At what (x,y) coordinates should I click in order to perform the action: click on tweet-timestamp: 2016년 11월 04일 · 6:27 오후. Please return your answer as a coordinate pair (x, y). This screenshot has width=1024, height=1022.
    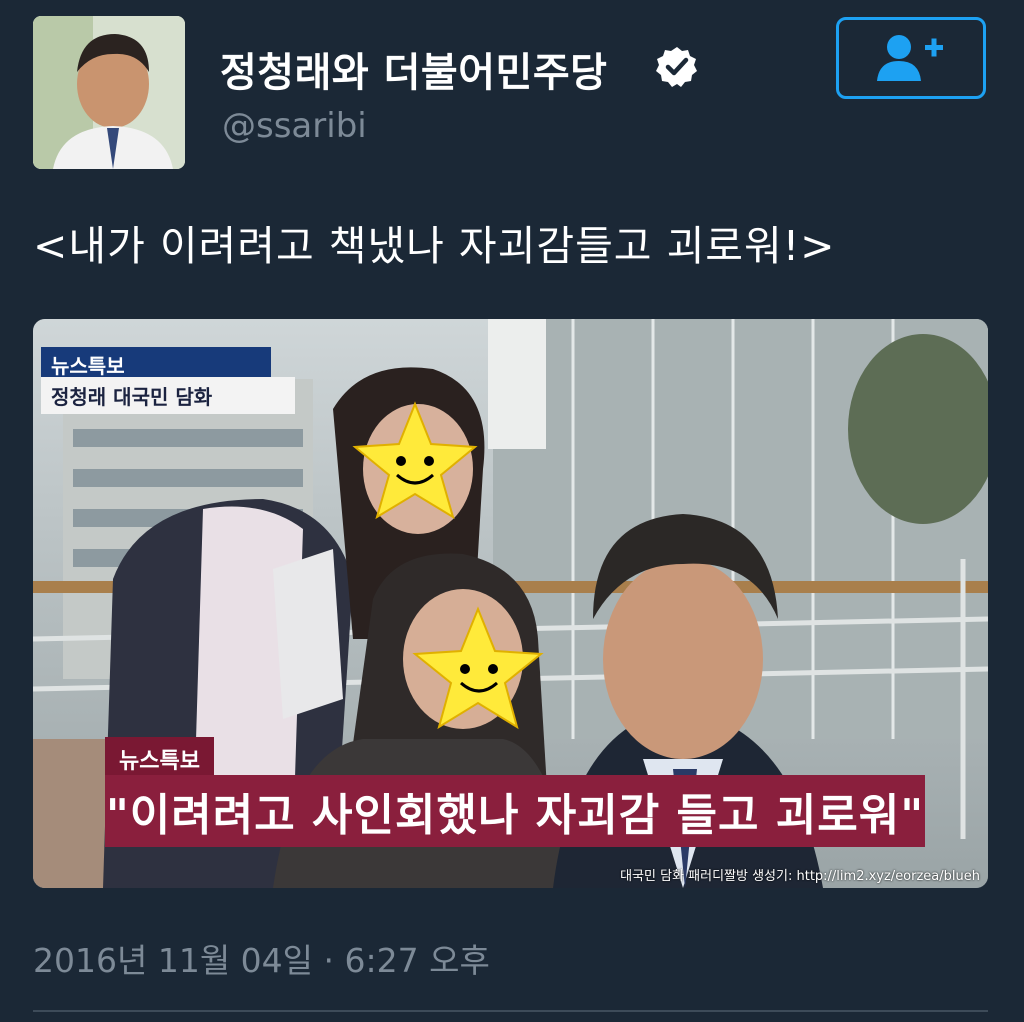
    Looking at the image, I should click on (261, 958).